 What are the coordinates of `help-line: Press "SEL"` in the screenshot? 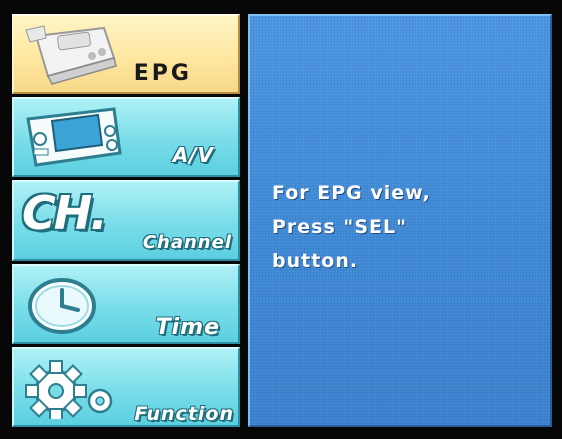 It's located at (339, 227).